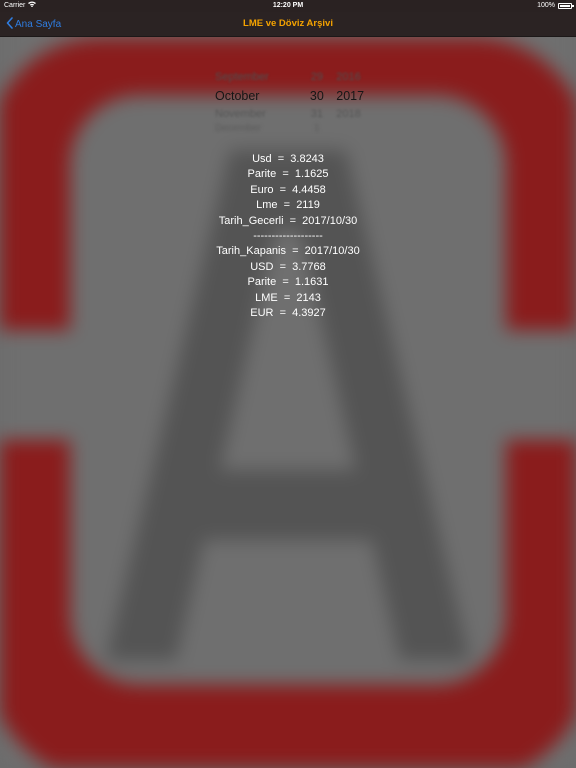  Describe the element at coordinates (555, 6) in the screenshot. I see `battery-group: 100%` at that location.